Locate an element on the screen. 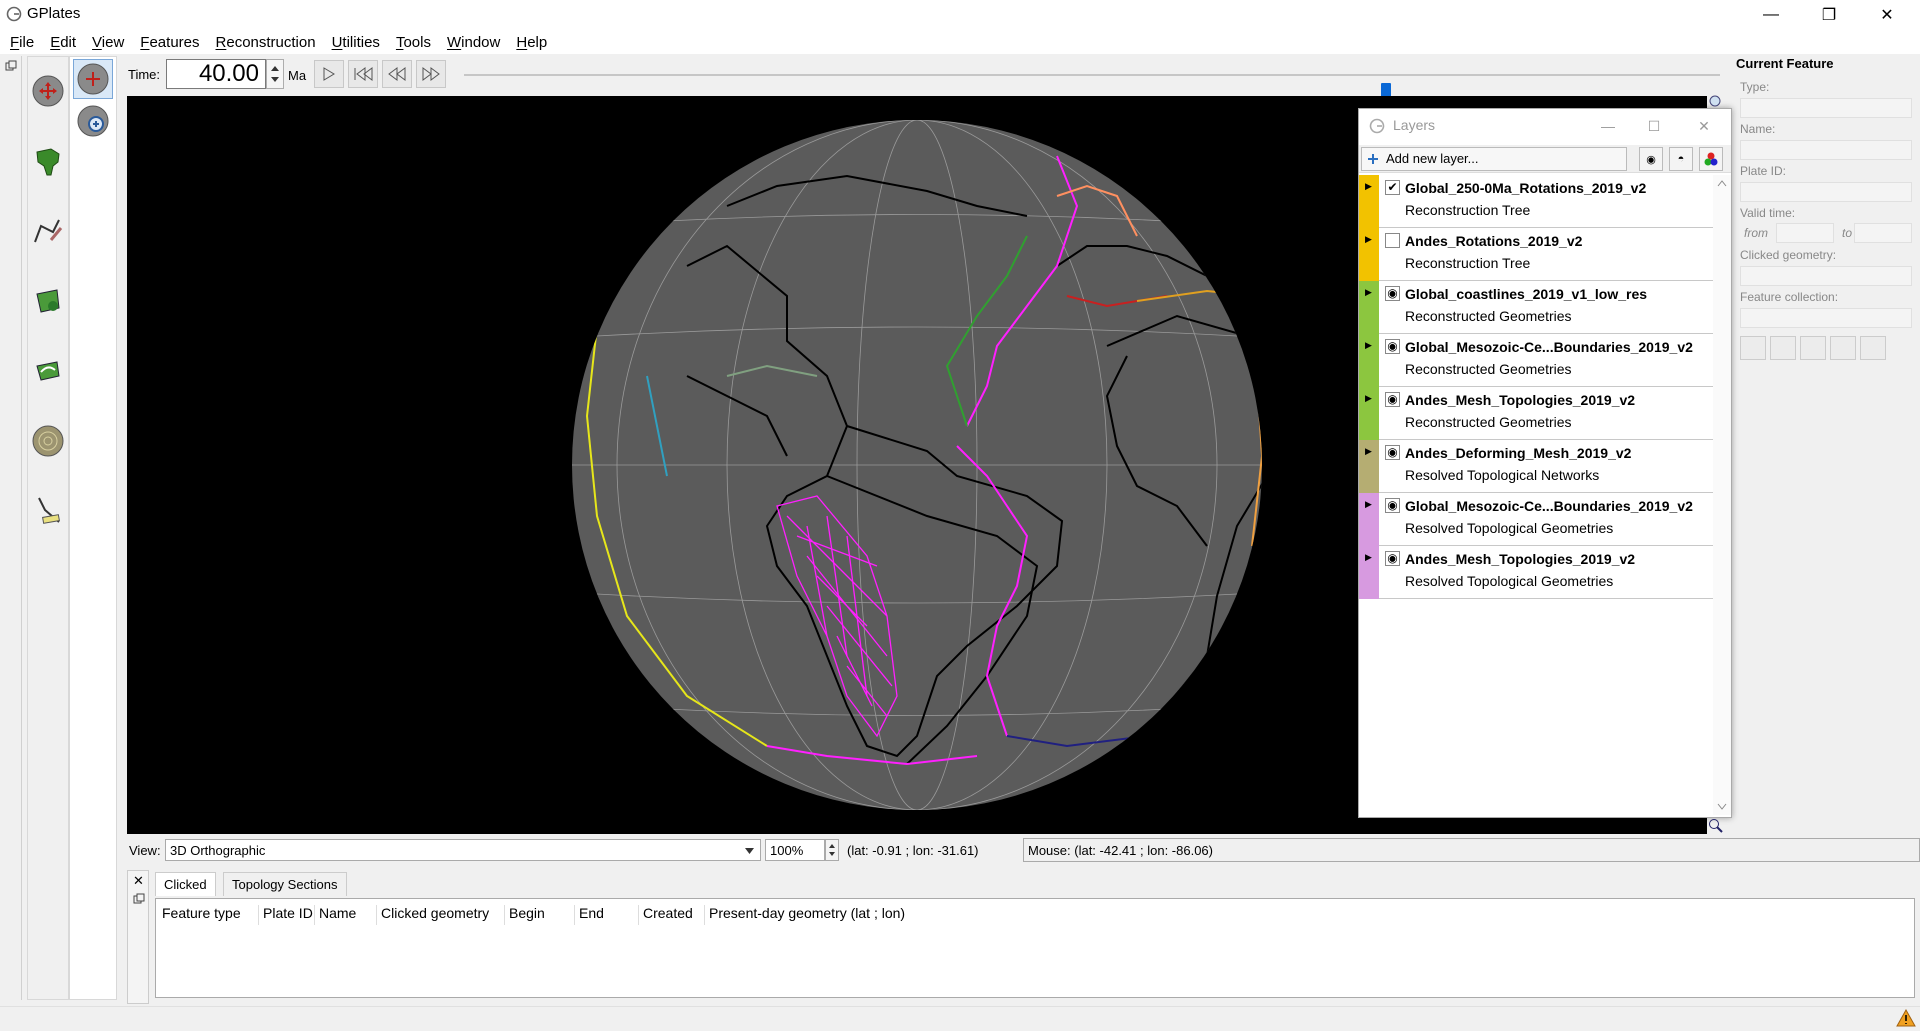 The width and height of the screenshot is (1920, 1031). time-input is located at coordinates (216, 74).